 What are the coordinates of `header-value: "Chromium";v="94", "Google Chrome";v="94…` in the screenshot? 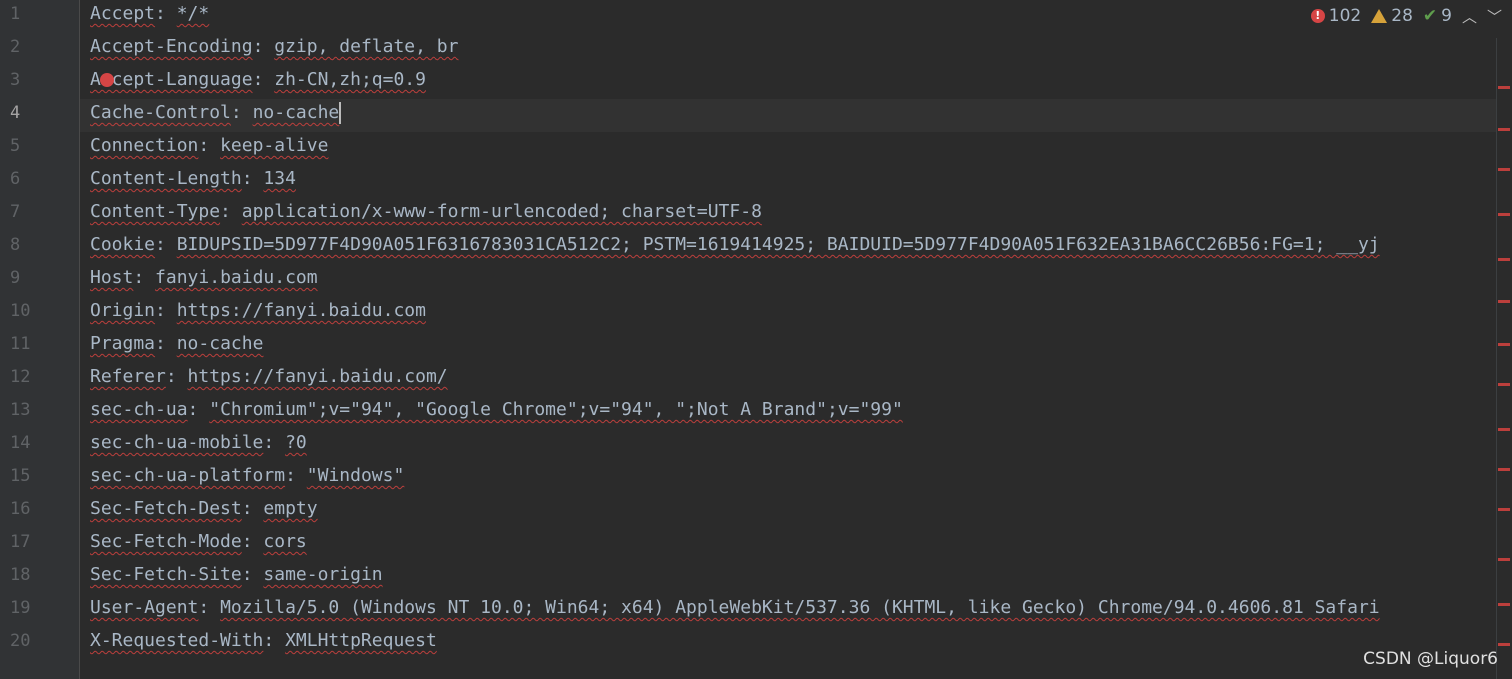 It's located at (556, 409).